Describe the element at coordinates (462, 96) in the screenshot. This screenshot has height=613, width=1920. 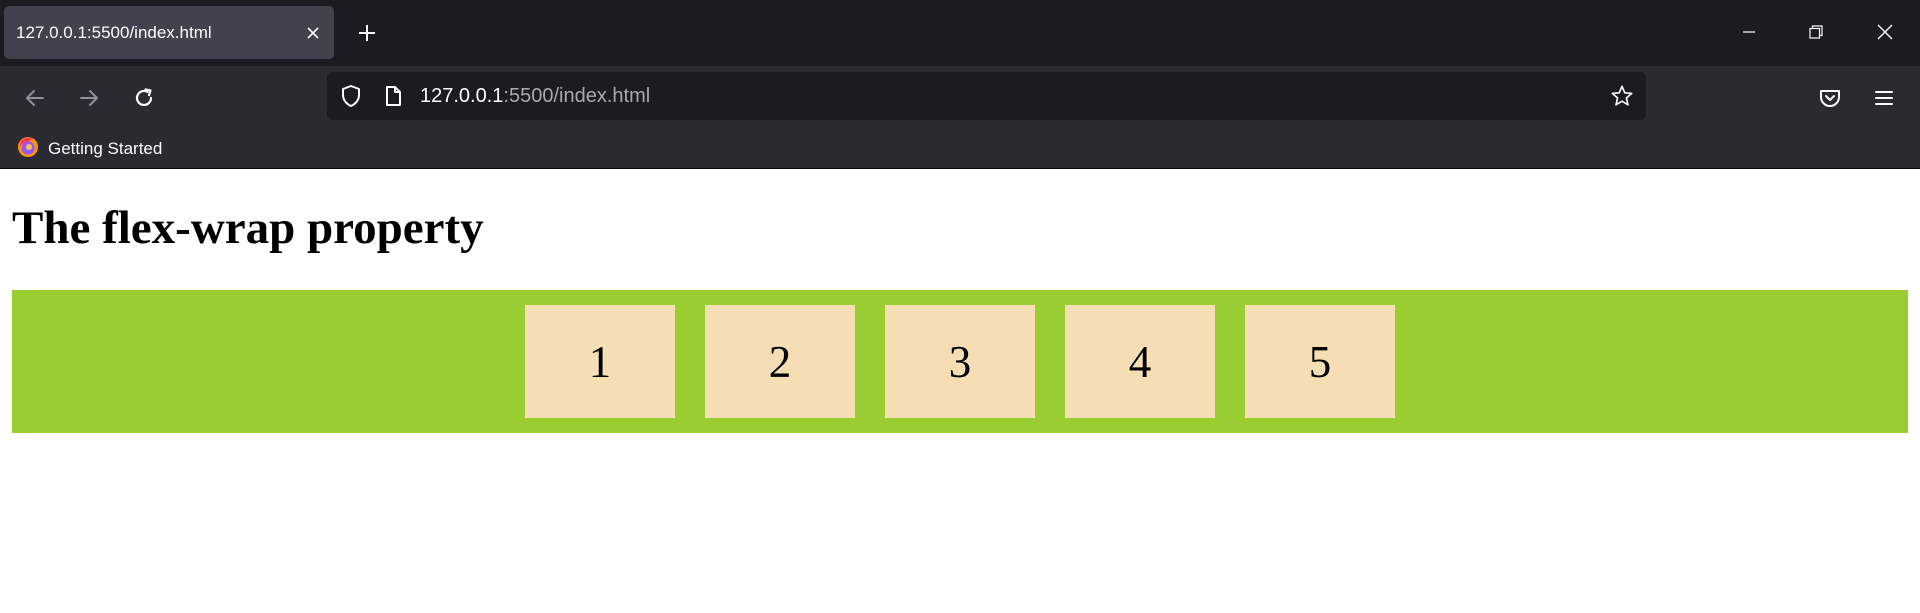
I see `url-host: 127.0.0.1` at that location.